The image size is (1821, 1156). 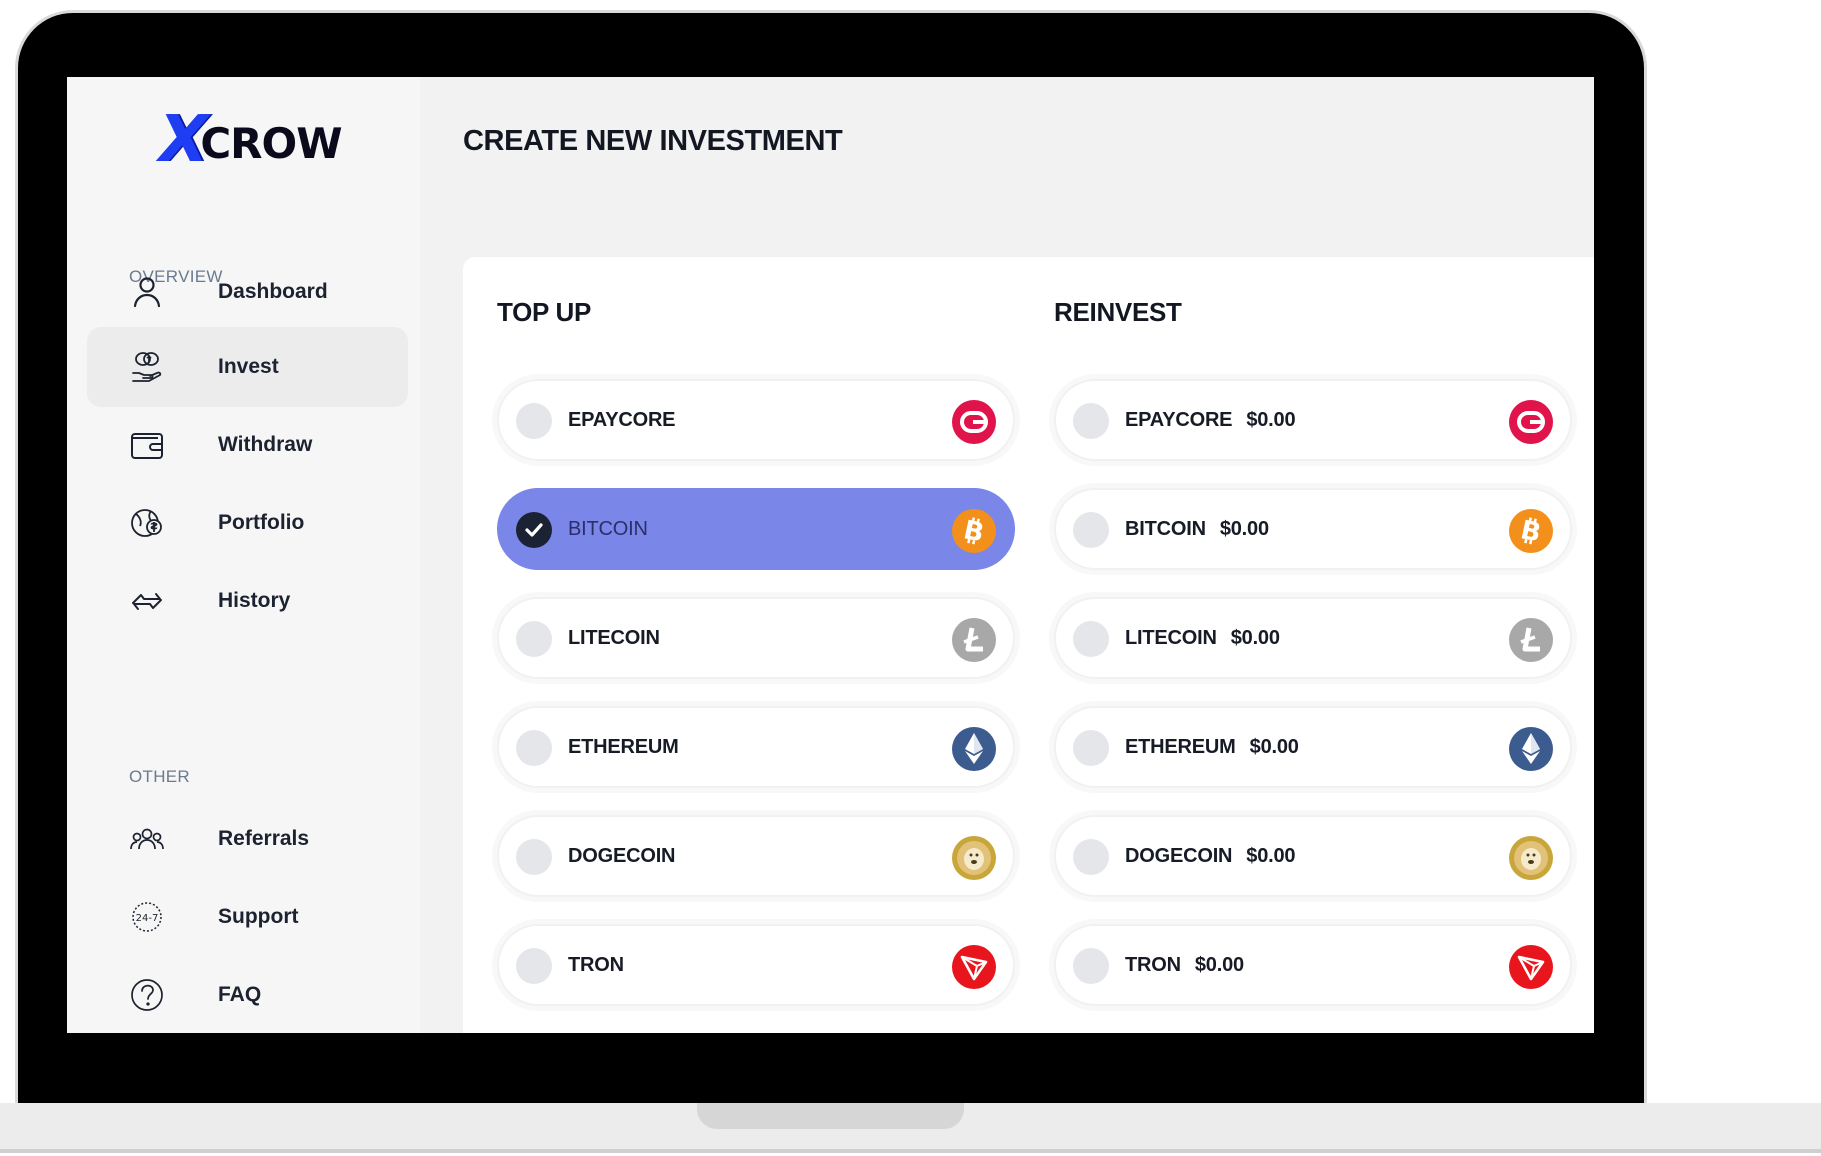 I want to click on topup-option-dogecoin: DOGECOIN, so click(x=756, y=856).